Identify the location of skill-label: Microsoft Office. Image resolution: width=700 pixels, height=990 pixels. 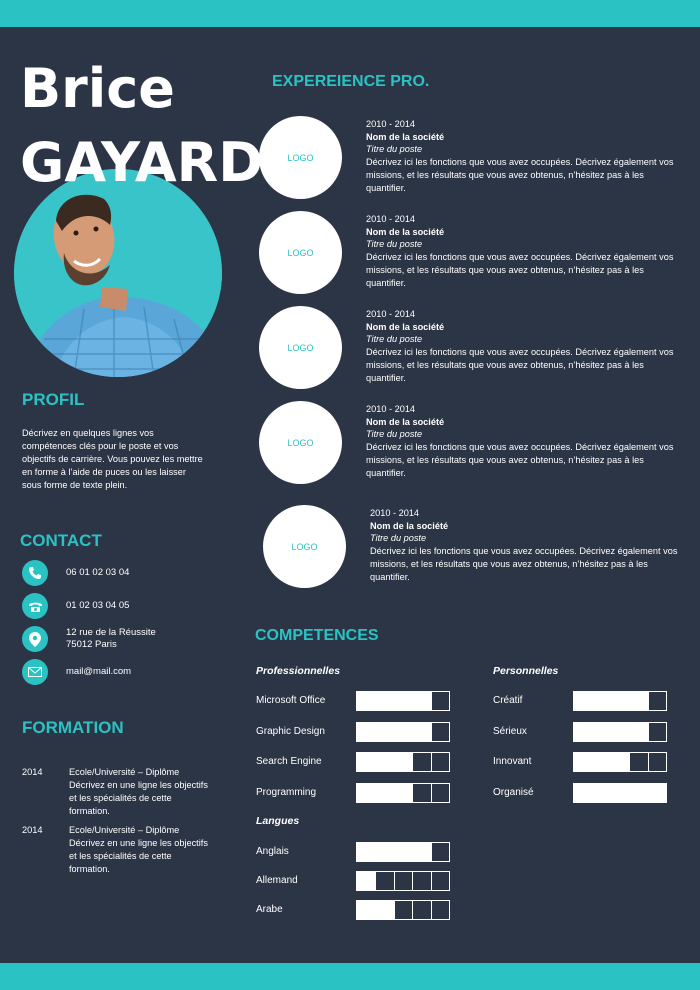
(291, 700).